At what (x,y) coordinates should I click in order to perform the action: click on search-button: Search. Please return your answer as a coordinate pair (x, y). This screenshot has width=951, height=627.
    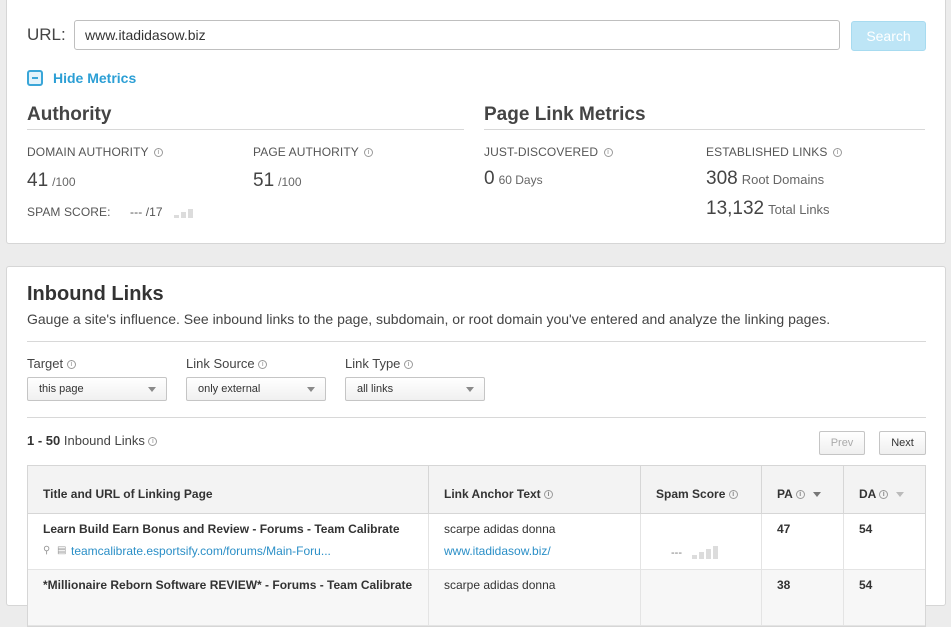
    Looking at the image, I should click on (888, 36).